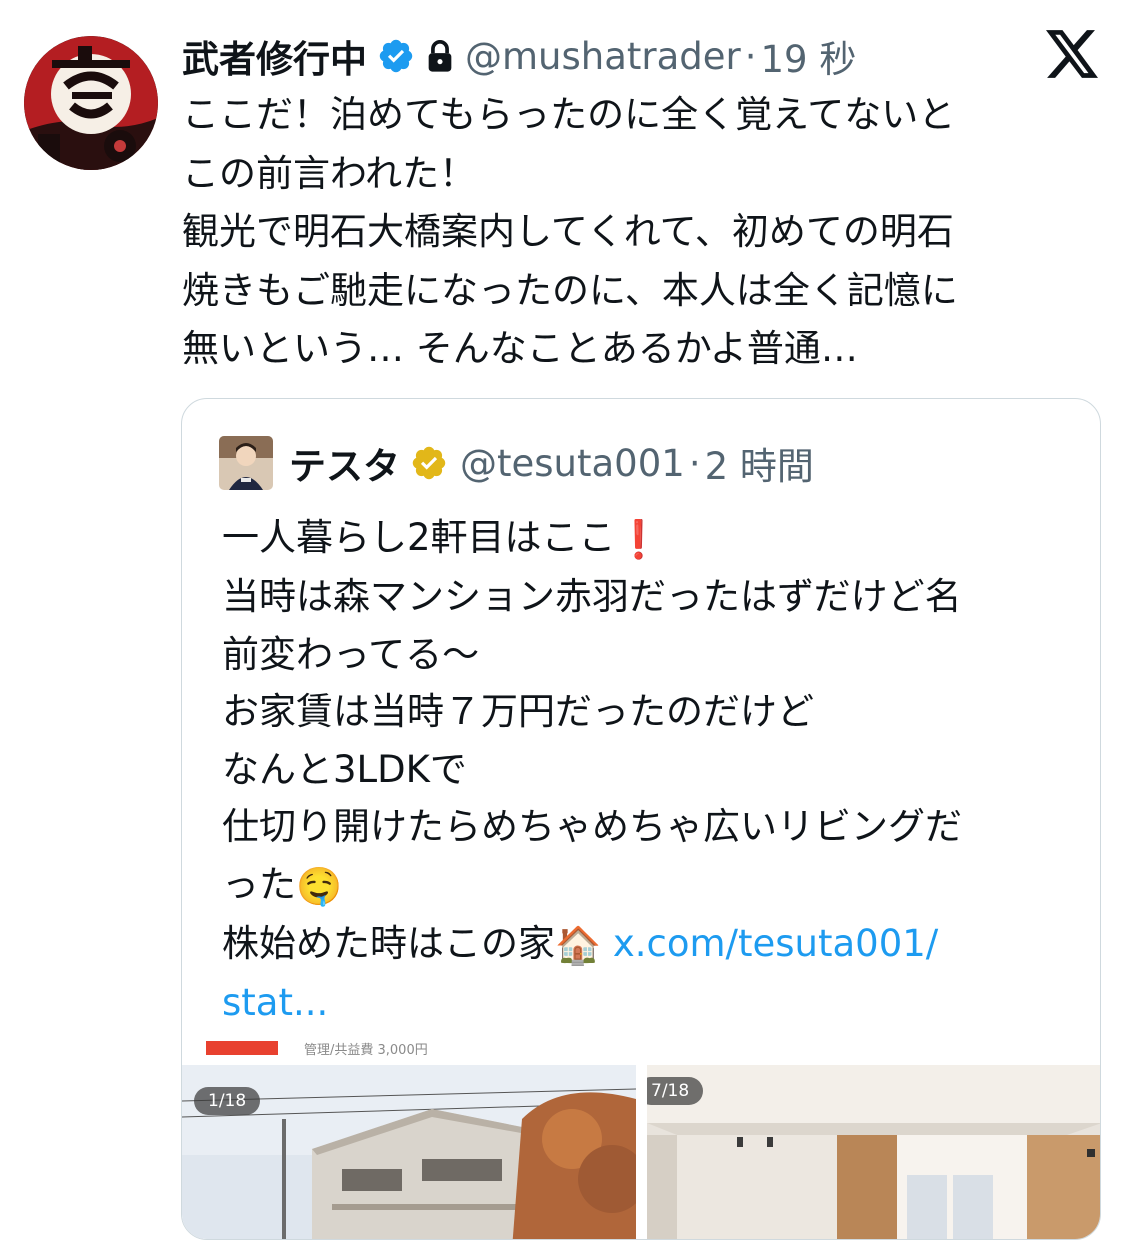 This screenshot has width=1126, height=1240. Describe the element at coordinates (396, 56) in the screenshot. I see `verified-badge-icon` at that location.